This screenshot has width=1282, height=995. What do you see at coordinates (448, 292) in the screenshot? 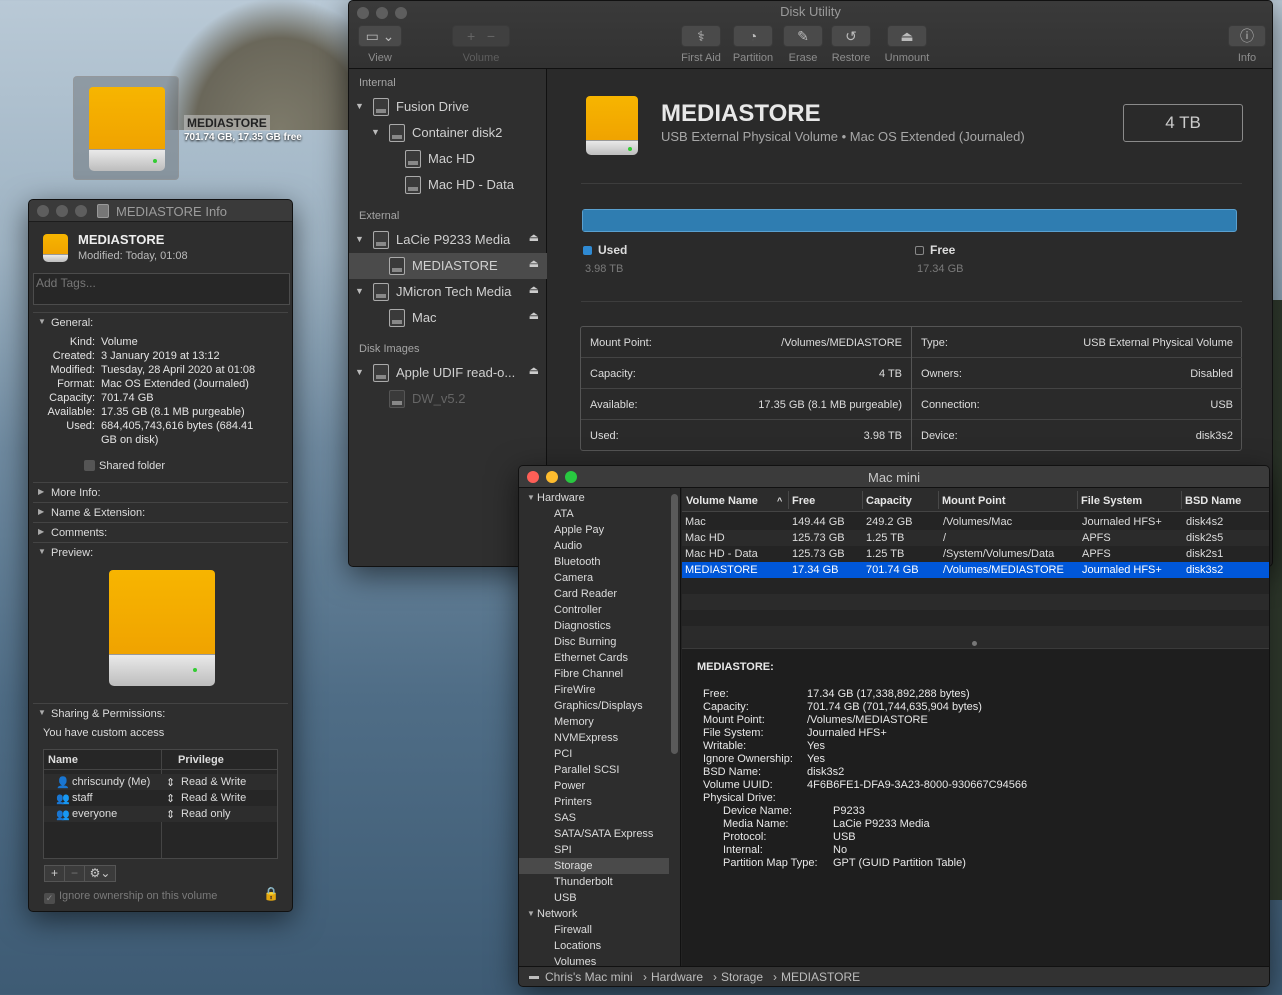
I see `sidebar-item-jmicron: ▼ JMicron Tech Media ⏏` at bounding box center [448, 292].